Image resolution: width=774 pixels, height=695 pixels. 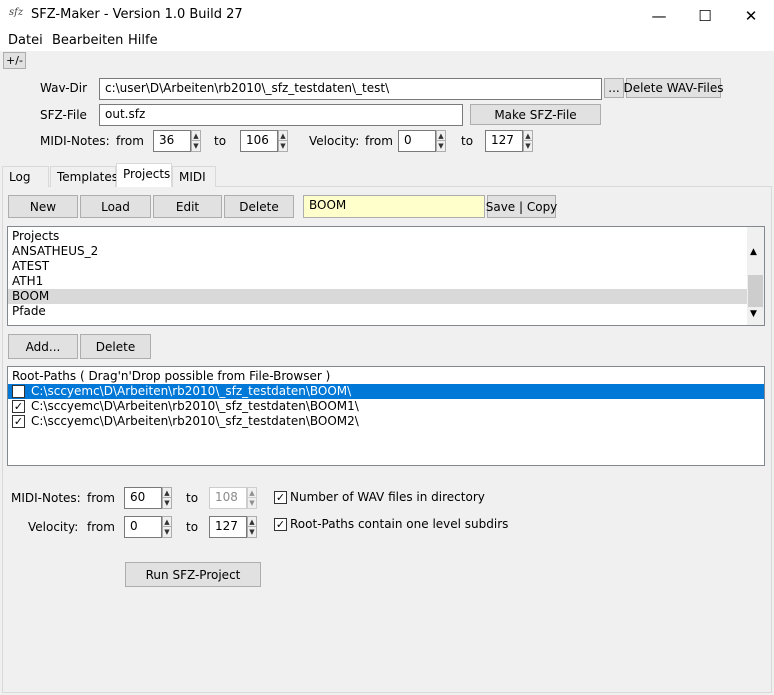 I want to click on bottom-midi-to-input: 108, so click(x=228, y=498).